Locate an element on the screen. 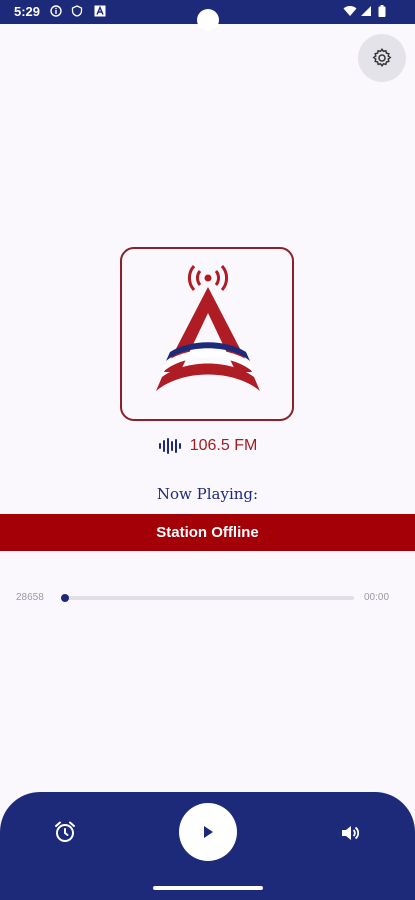 The width and height of the screenshot is (415, 900). camera-cutout is located at coordinates (208, 20).